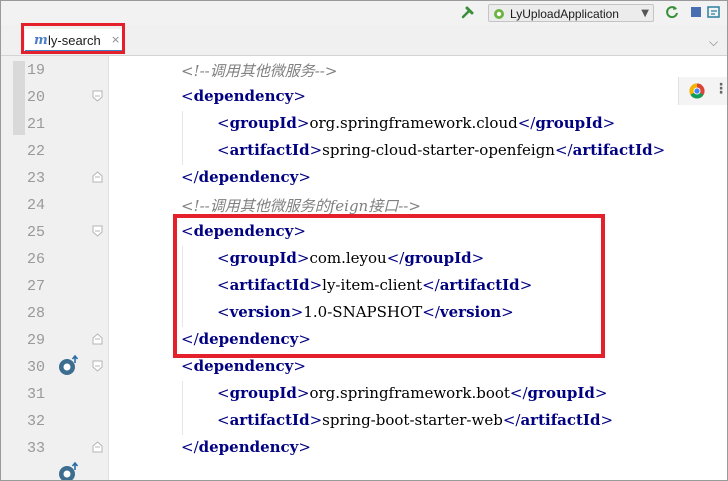 This screenshot has height=481, width=728. What do you see at coordinates (364, 70) in the screenshot?
I see `code-line: 19 <!--调用其他微服务-->` at bounding box center [364, 70].